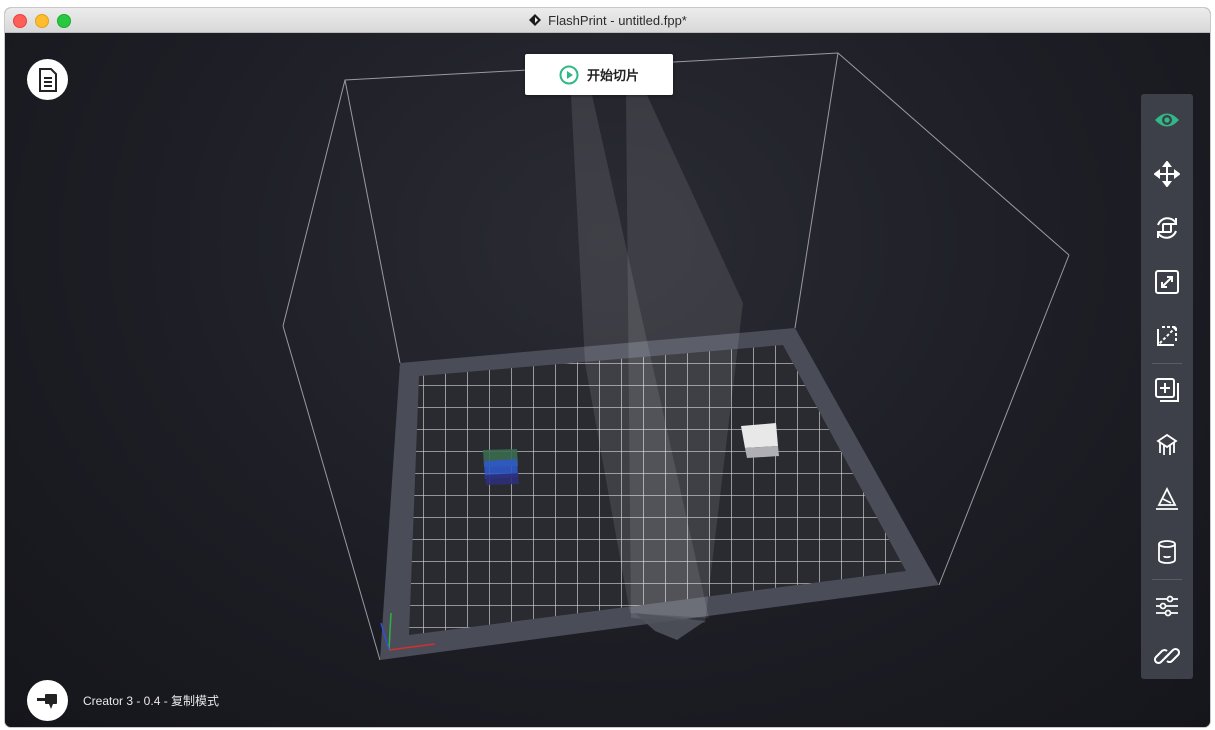 This screenshot has height=730, width=1215. I want to click on lay-flat-icon, so click(1167, 498).